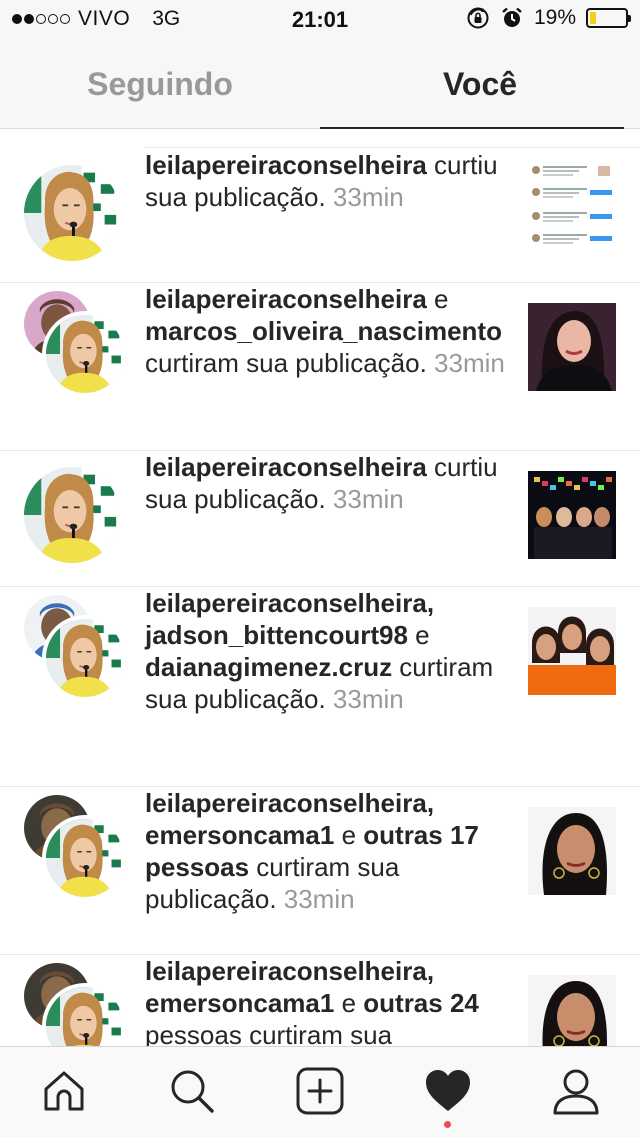 The height and width of the screenshot is (1137, 640). Describe the element at coordinates (276, 635) in the screenshot. I see `username-link: jadson_bittencourt98` at that location.